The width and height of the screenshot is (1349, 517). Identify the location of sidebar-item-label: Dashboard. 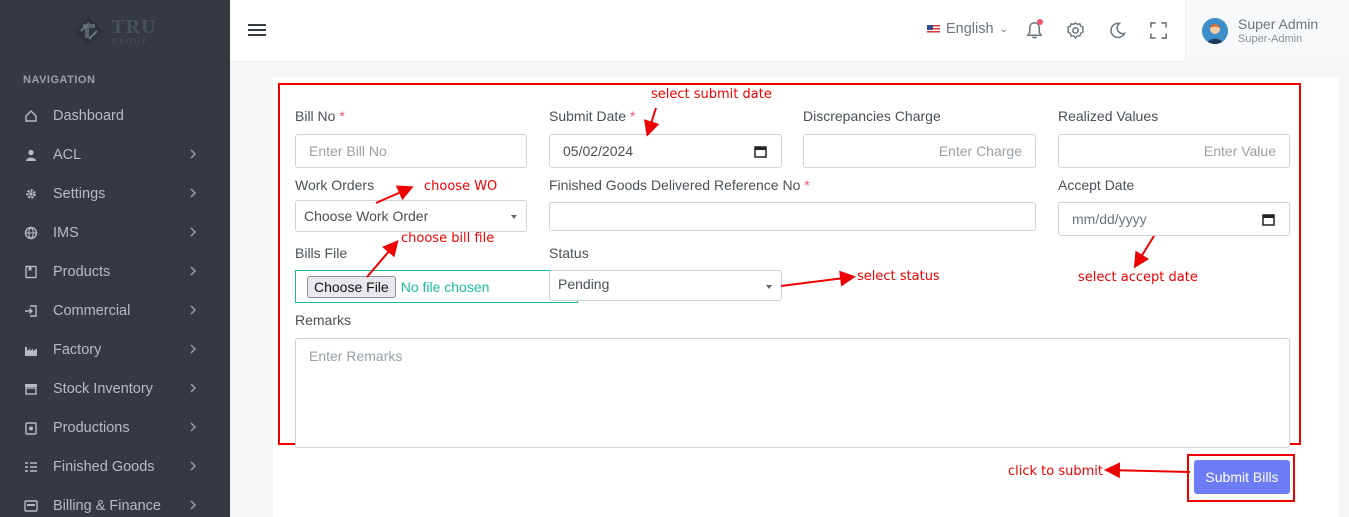
(88, 115).